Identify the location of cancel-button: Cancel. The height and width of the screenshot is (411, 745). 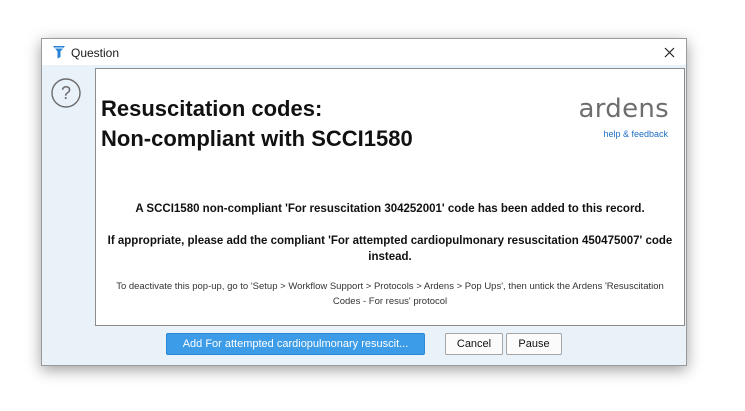
(474, 344).